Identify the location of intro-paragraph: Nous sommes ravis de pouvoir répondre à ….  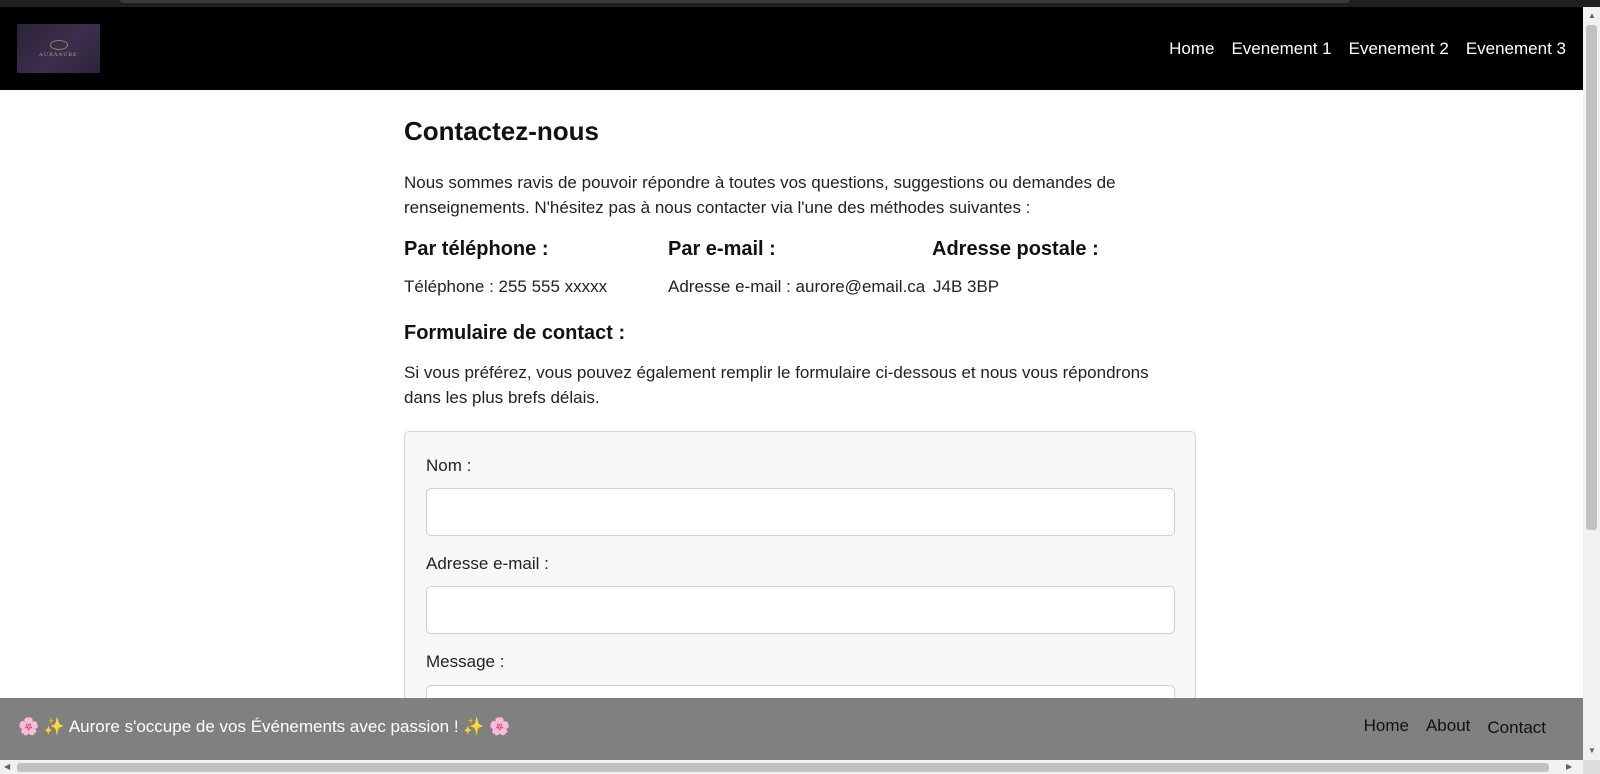
(760, 195).